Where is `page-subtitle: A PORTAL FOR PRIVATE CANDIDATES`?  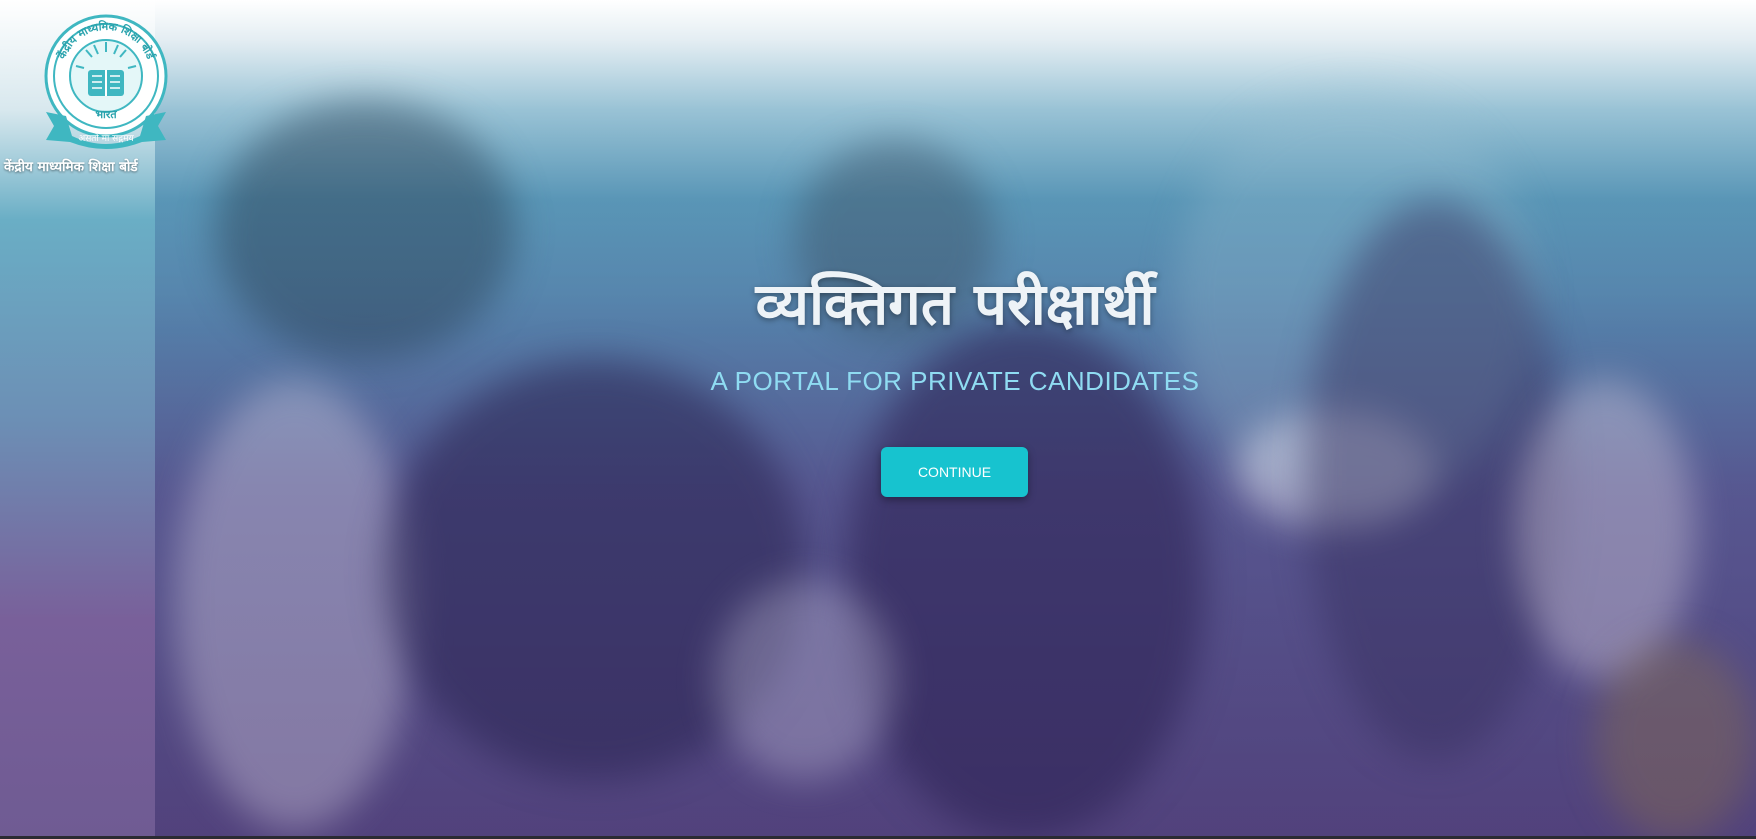 page-subtitle: A PORTAL FOR PRIVATE CANDIDATES is located at coordinates (955, 381).